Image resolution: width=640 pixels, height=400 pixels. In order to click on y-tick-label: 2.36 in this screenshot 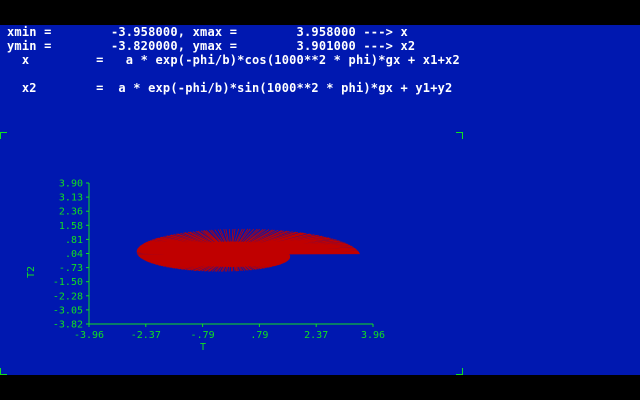, I will do `click(71, 212)`.